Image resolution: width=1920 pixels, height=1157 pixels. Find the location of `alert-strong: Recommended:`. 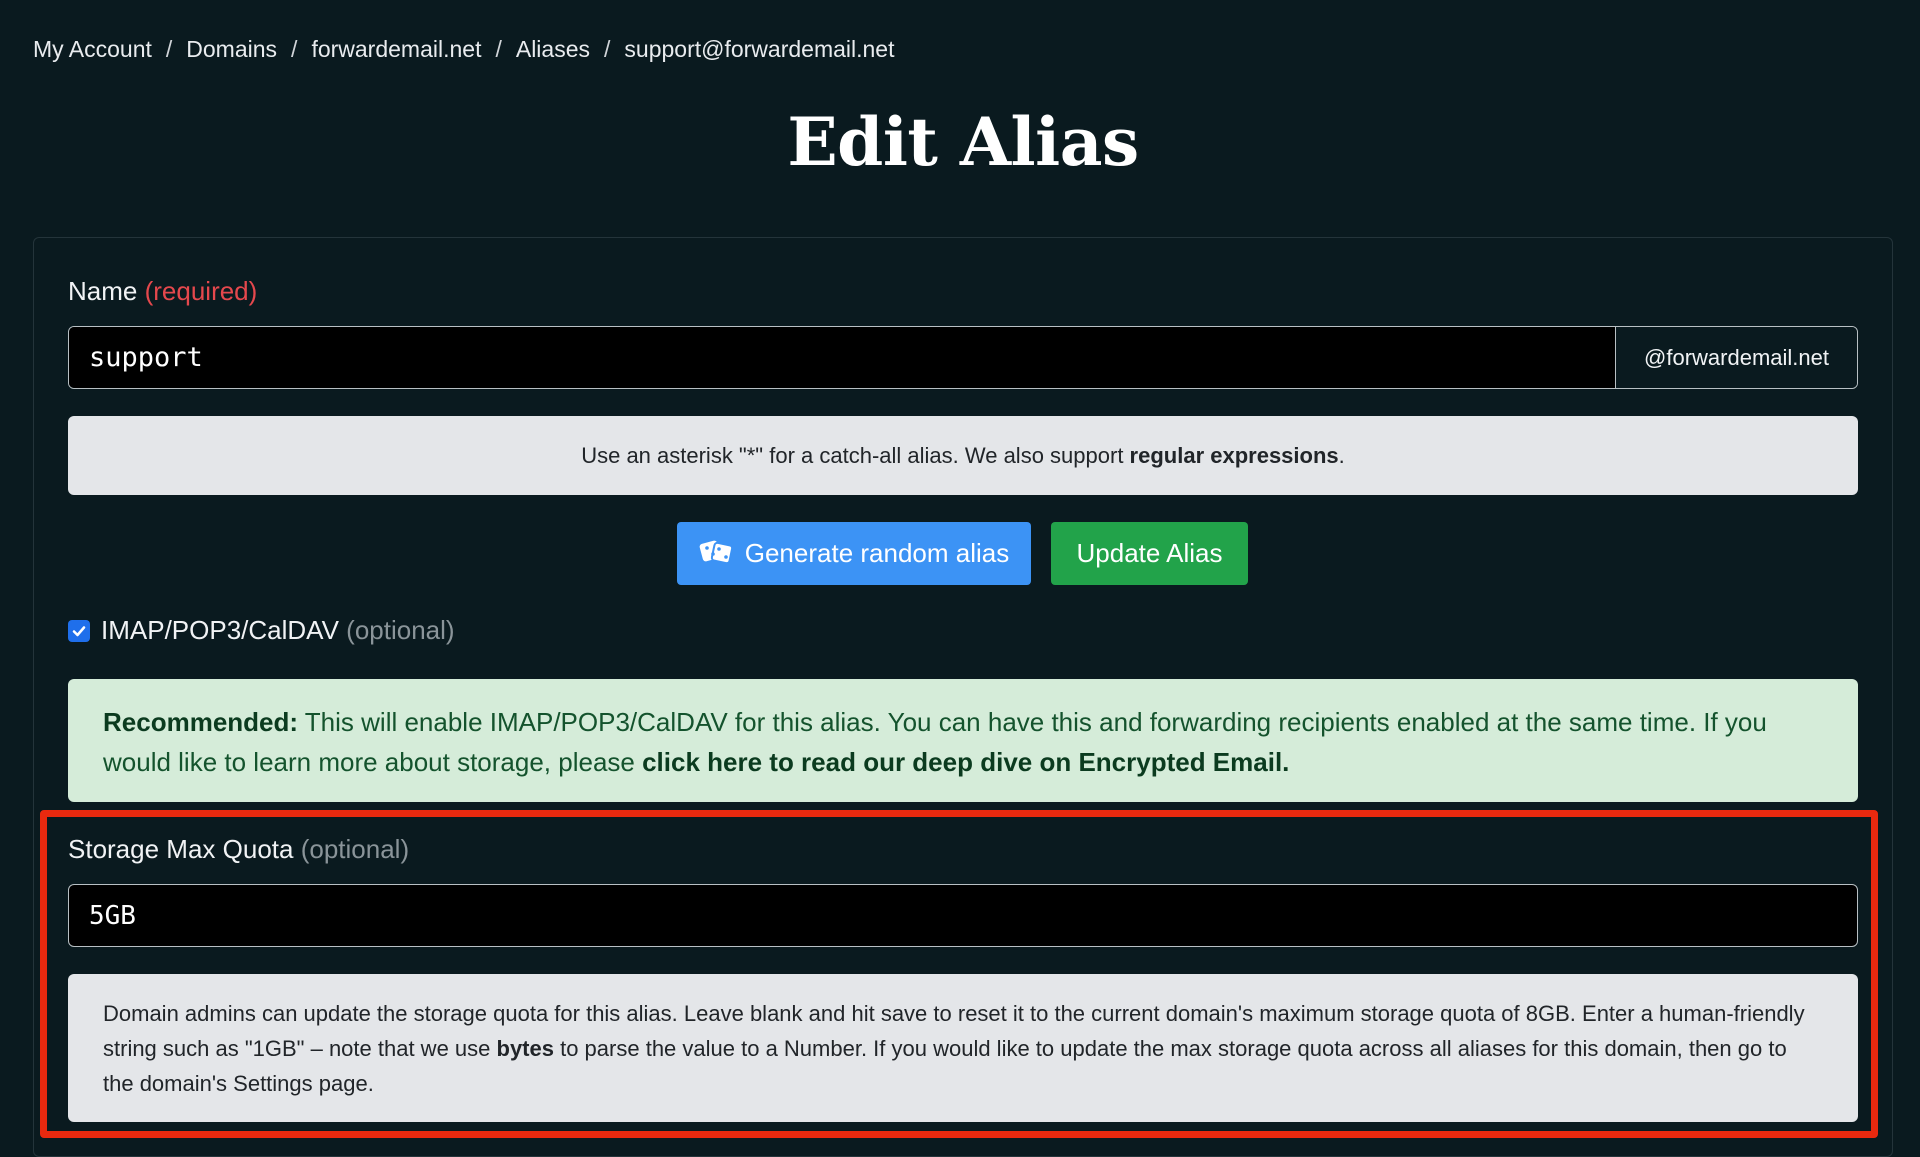

alert-strong: Recommended: is located at coordinates (201, 722).